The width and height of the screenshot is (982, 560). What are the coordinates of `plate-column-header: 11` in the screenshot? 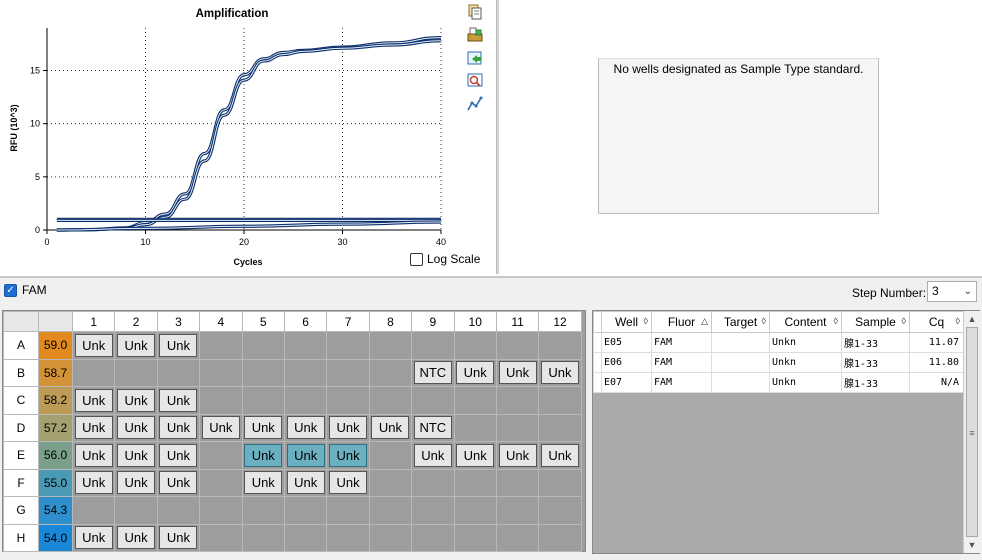 It's located at (517, 321).